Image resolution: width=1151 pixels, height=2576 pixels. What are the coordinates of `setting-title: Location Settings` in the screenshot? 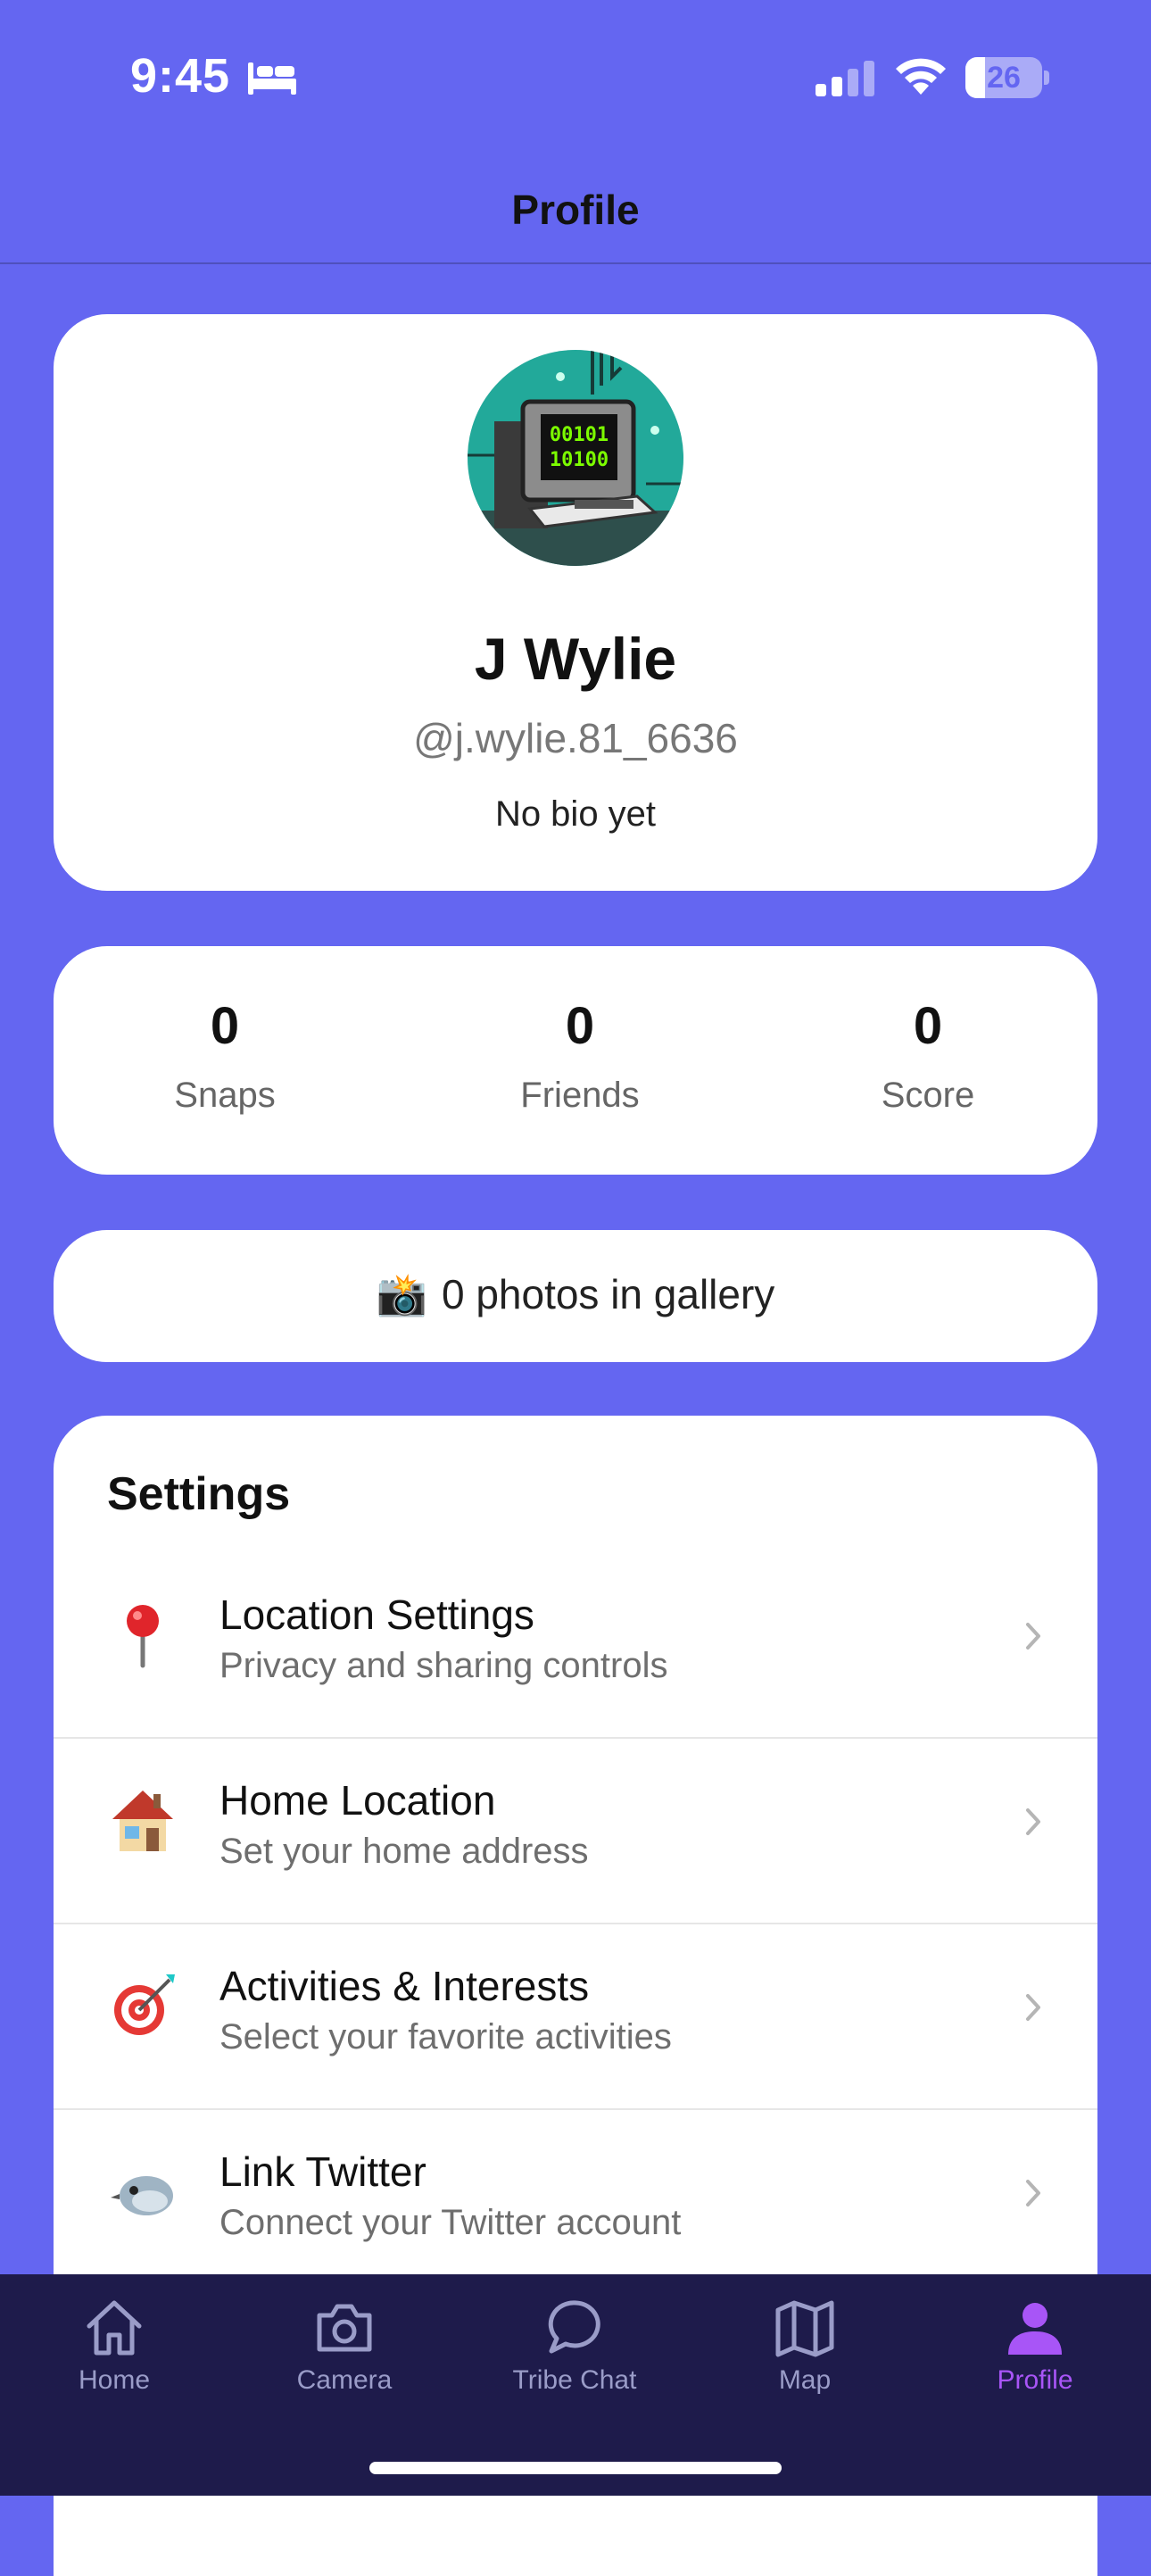 It's located at (377, 1615).